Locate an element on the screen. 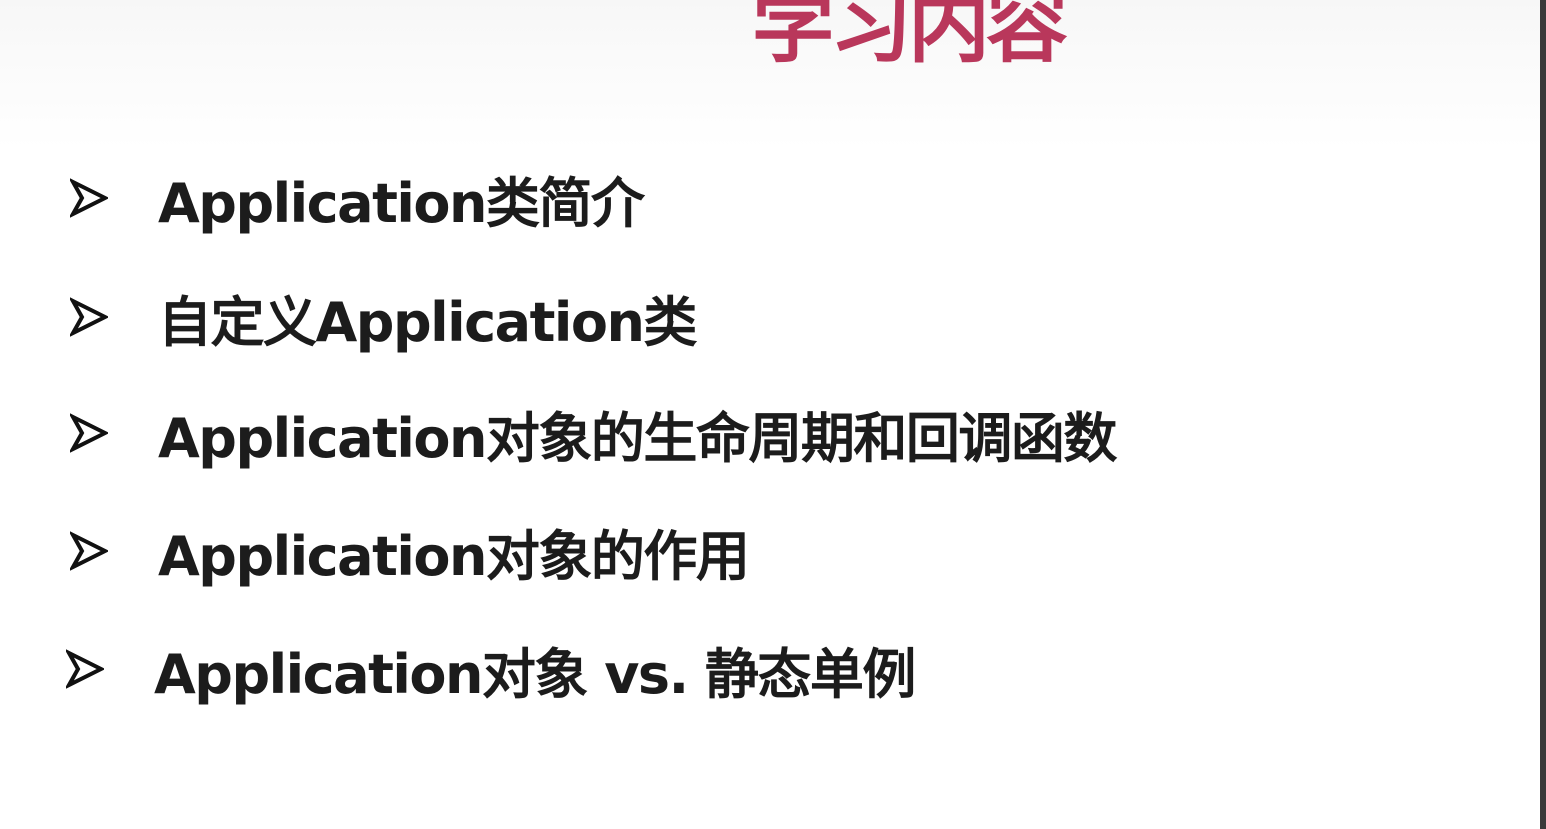  slide-title: 学习内容 is located at coordinates (910, 37).